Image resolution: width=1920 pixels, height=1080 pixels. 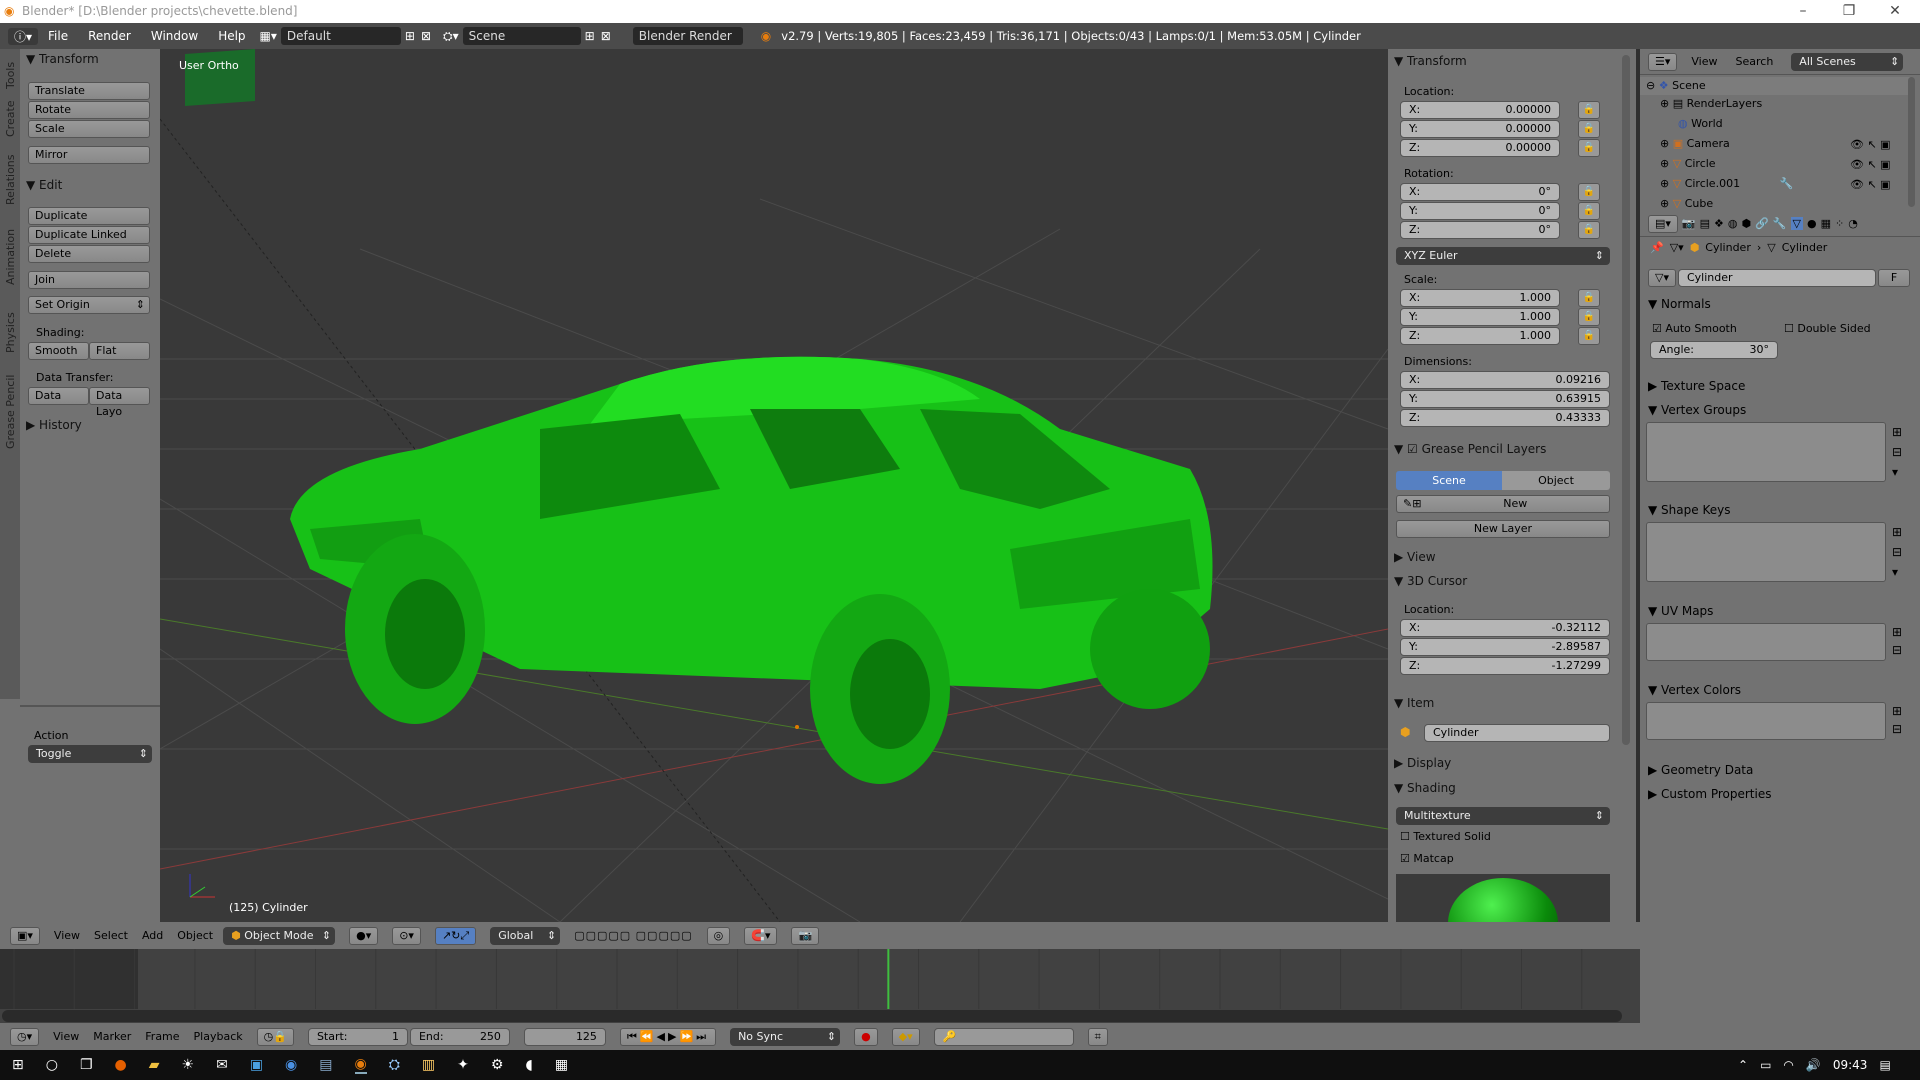 I want to click on outliner-row-world: ◍ World, so click(x=1700, y=123).